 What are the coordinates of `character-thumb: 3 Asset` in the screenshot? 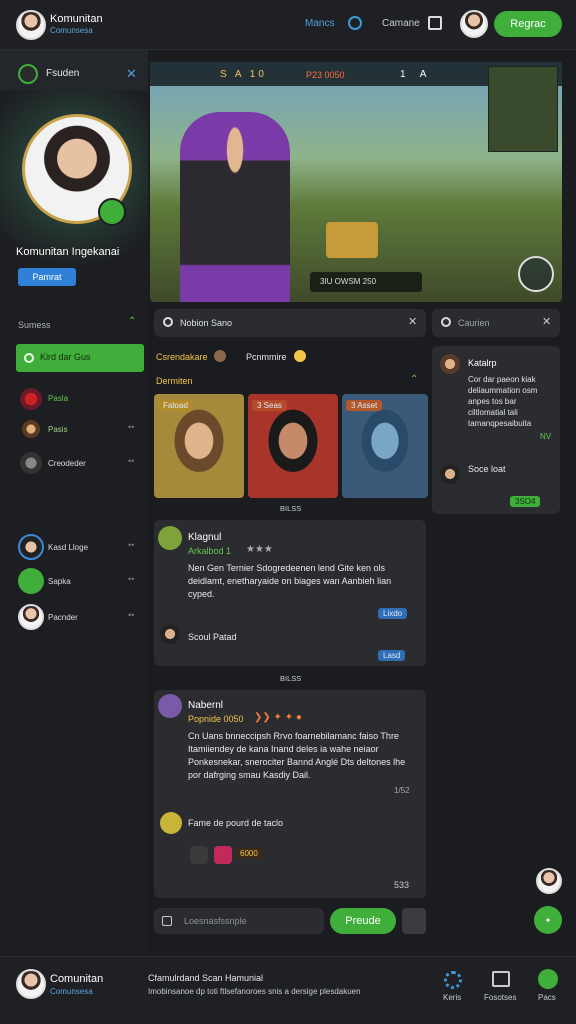 It's located at (385, 446).